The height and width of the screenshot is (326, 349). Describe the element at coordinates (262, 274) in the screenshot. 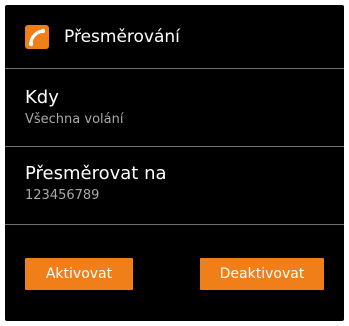

I see `deactivate-button: Deaktivovat` at that location.